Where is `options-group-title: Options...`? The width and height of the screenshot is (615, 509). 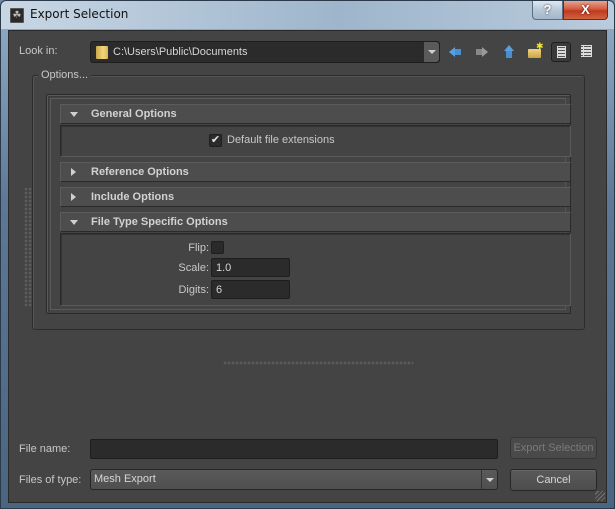 options-group-title: Options... is located at coordinates (65, 75).